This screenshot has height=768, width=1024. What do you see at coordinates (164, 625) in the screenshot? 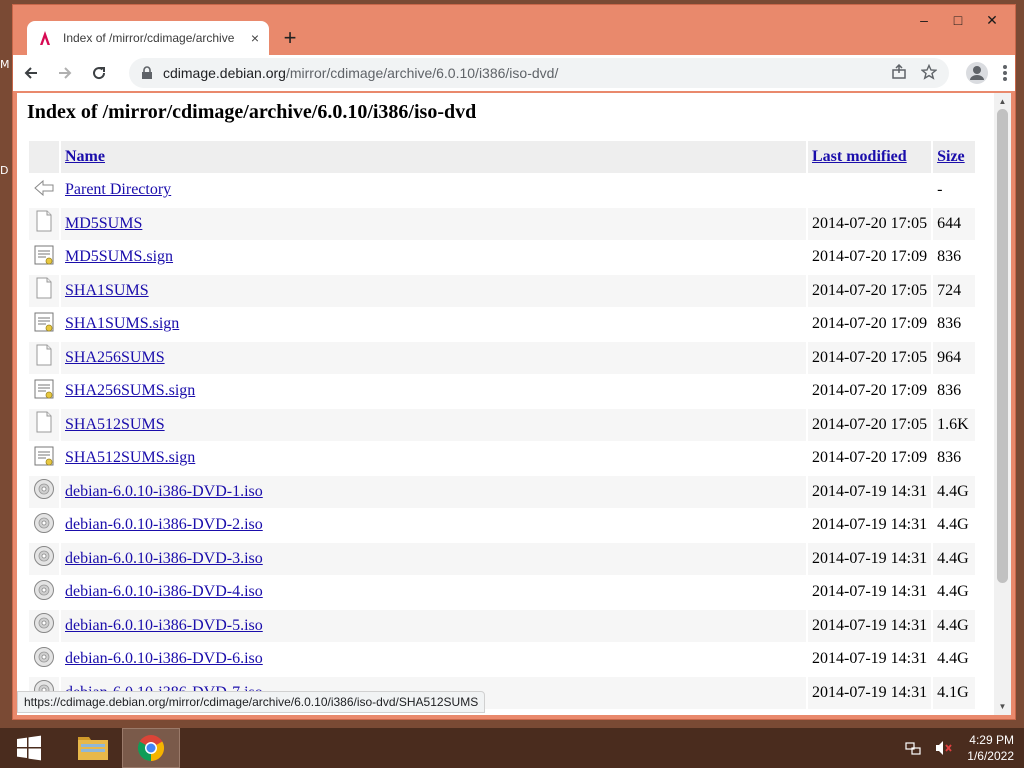
I see `file-link: debian-6.0.10-i386-DVD-5.iso` at bounding box center [164, 625].